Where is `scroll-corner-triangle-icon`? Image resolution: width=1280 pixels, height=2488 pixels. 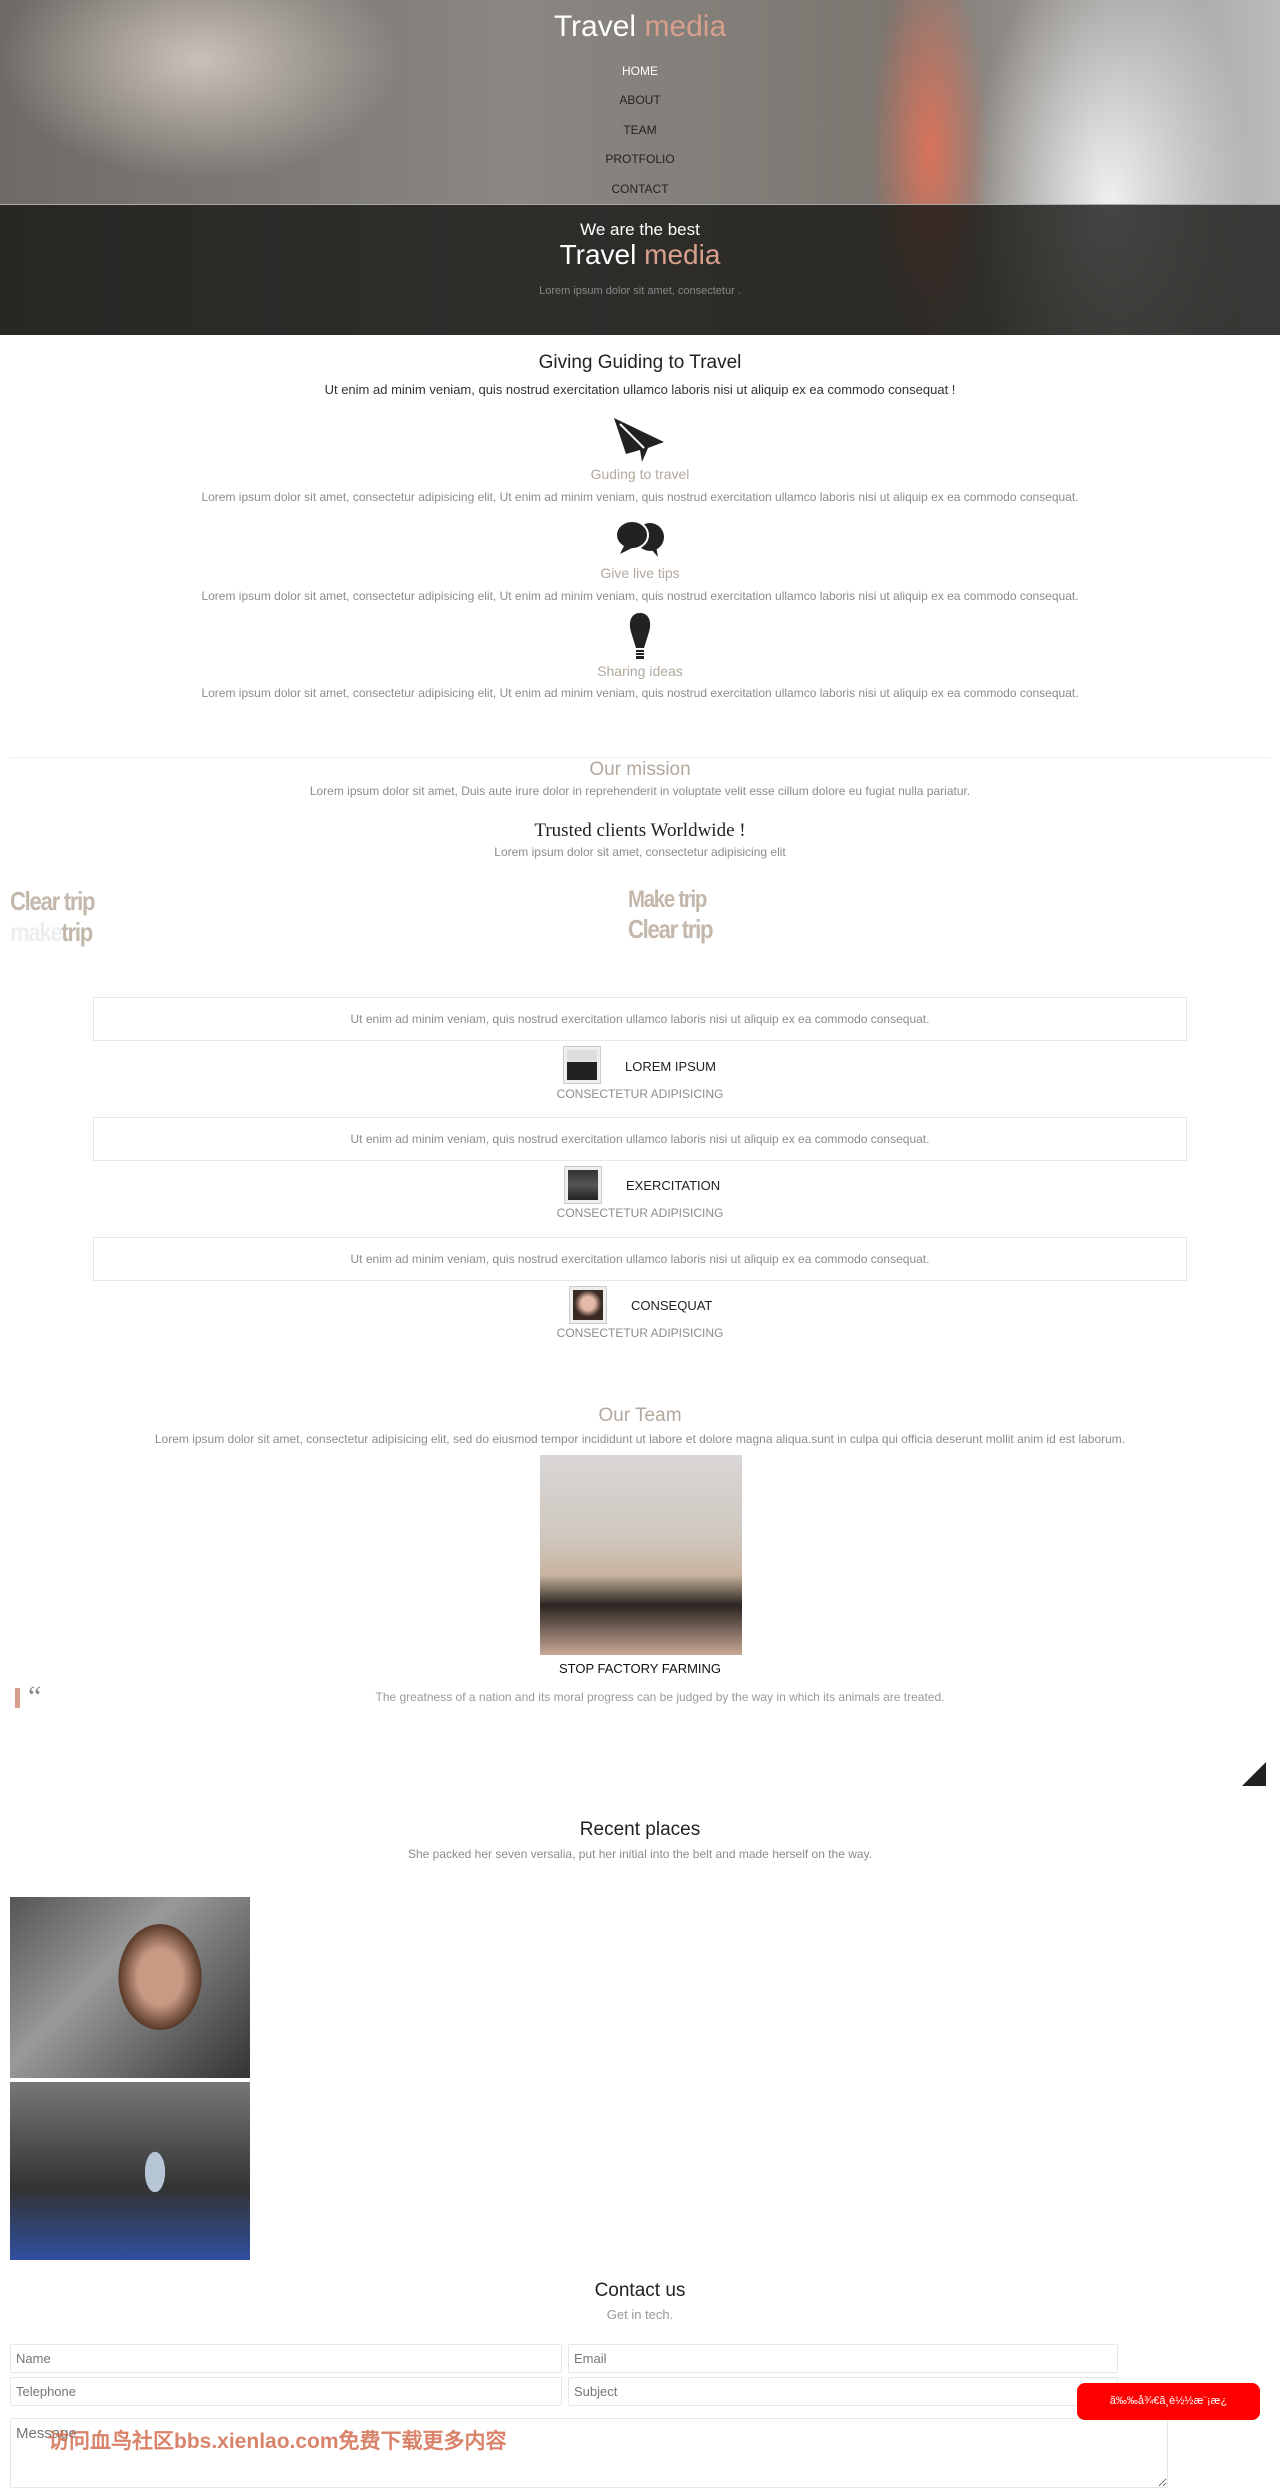
scroll-corner-triangle-icon is located at coordinates (1254, 1774).